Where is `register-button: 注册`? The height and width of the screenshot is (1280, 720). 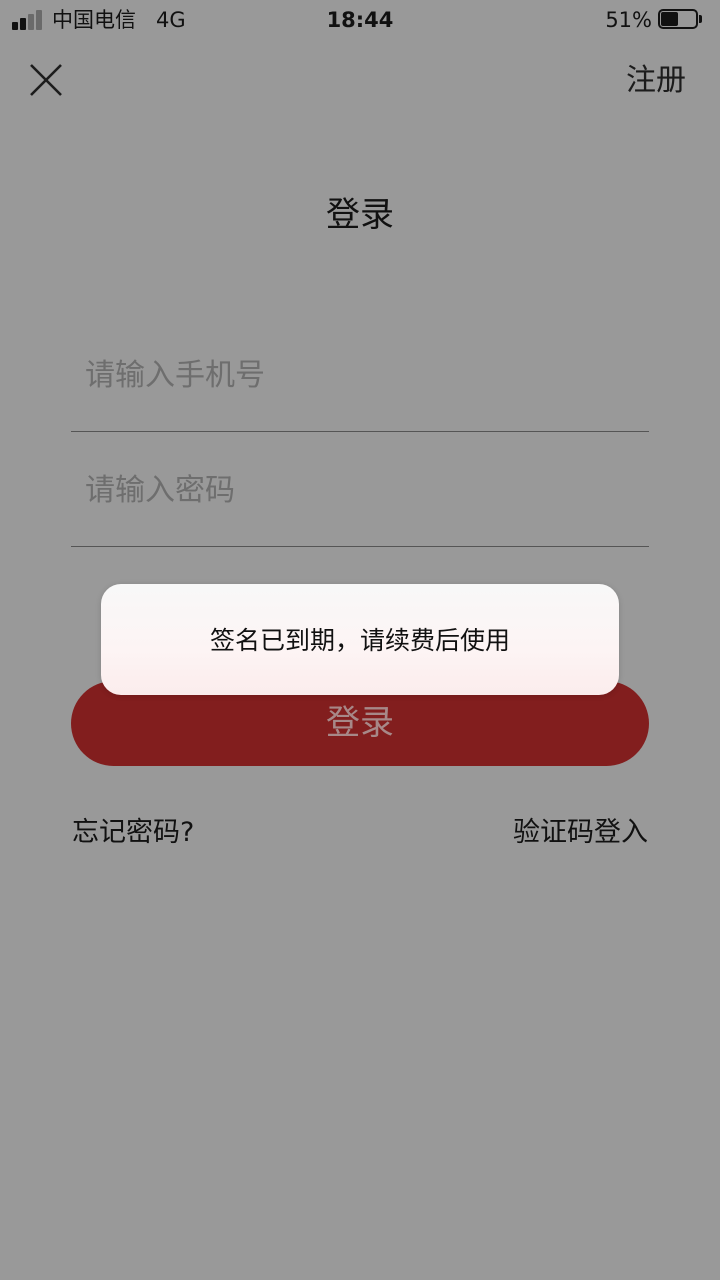 register-button: 注册 is located at coordinates (656, 81).